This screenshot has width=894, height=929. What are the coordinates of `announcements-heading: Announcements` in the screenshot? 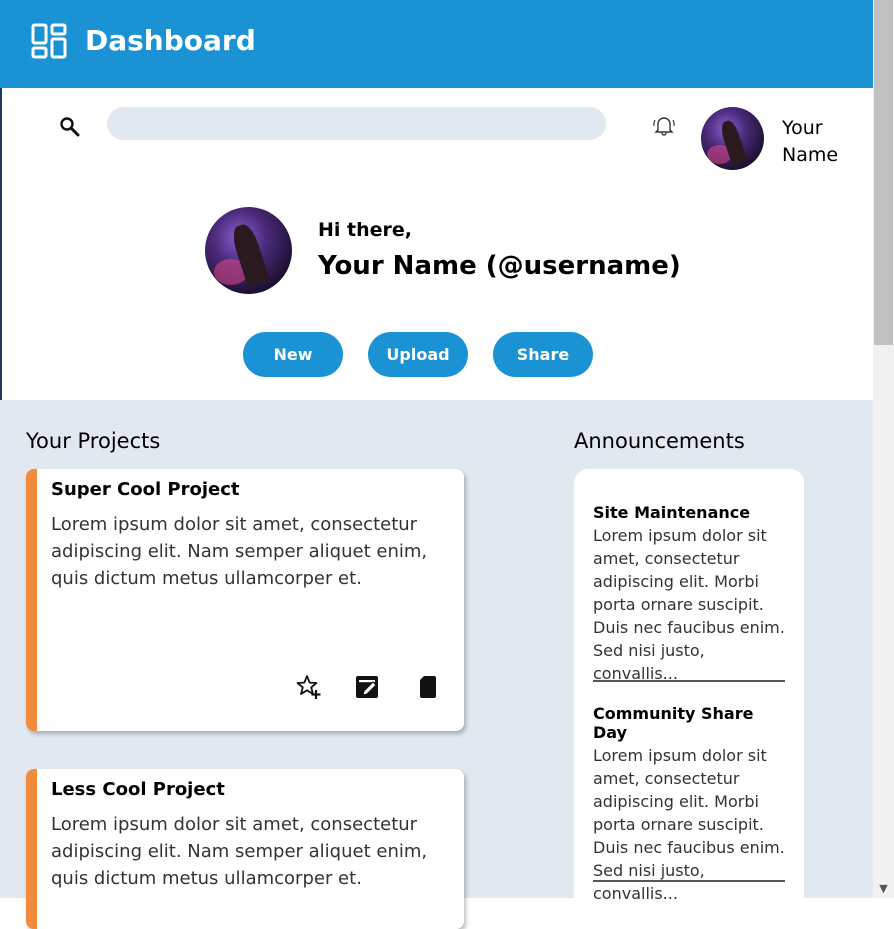 It's located at (659, 441).